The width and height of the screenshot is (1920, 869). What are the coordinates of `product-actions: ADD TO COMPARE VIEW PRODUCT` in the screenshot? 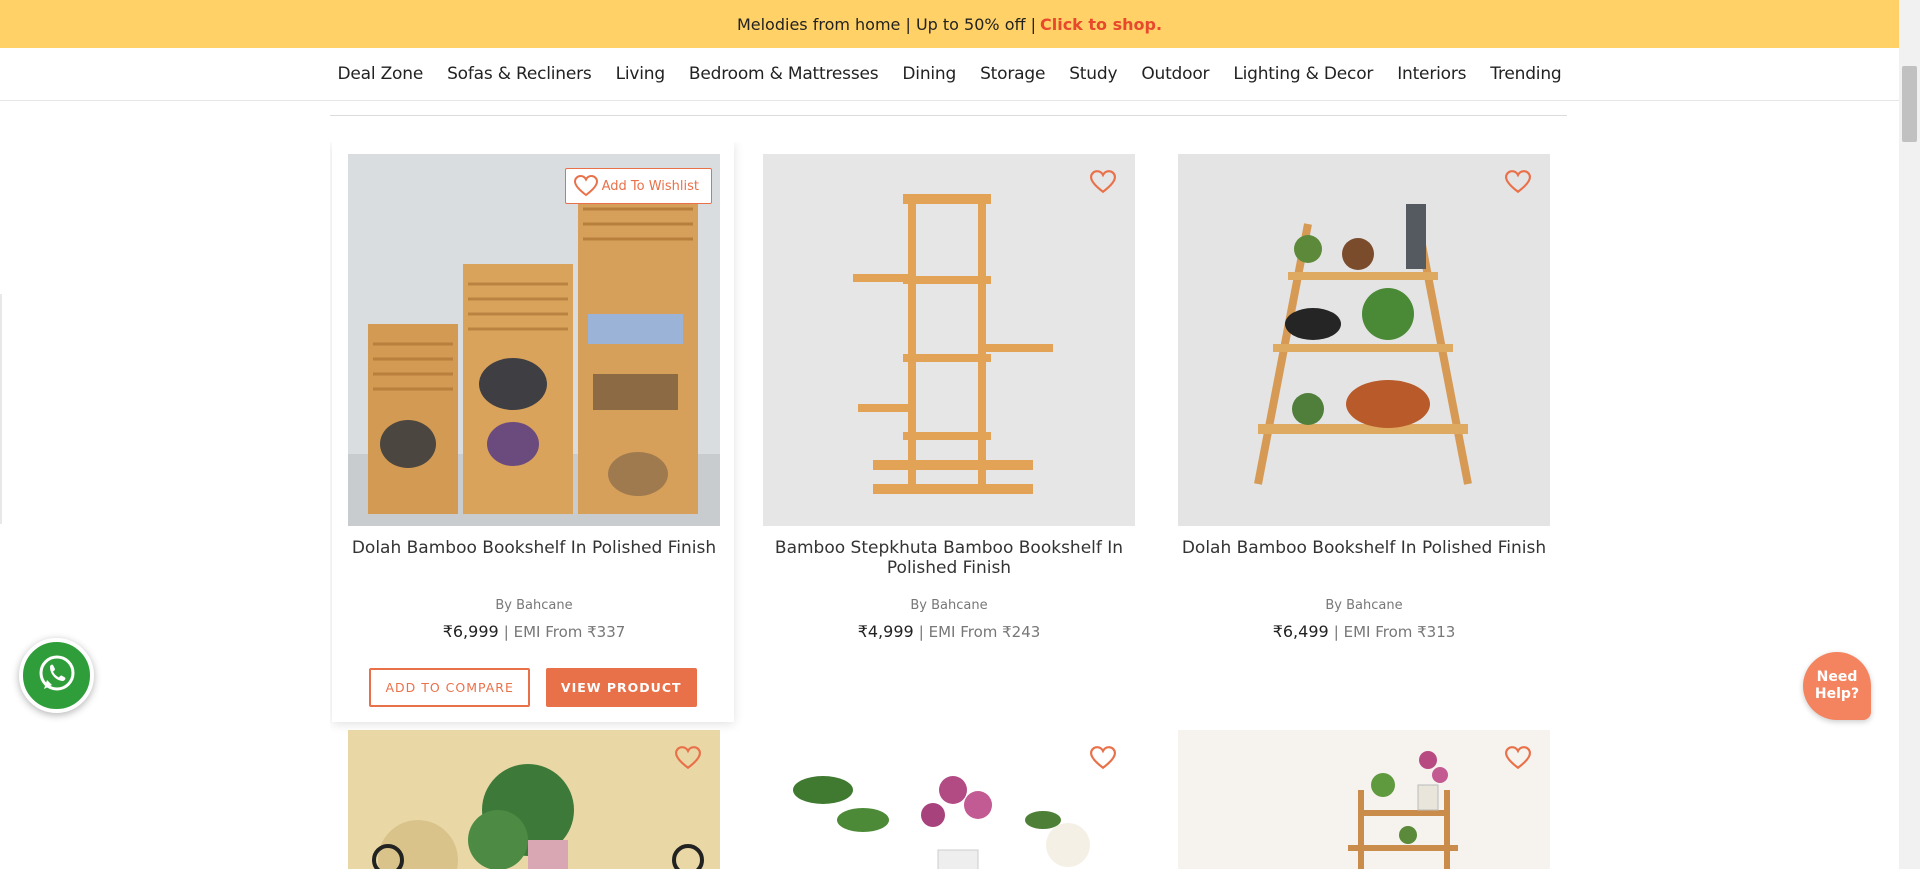 It's located at (533, 687).